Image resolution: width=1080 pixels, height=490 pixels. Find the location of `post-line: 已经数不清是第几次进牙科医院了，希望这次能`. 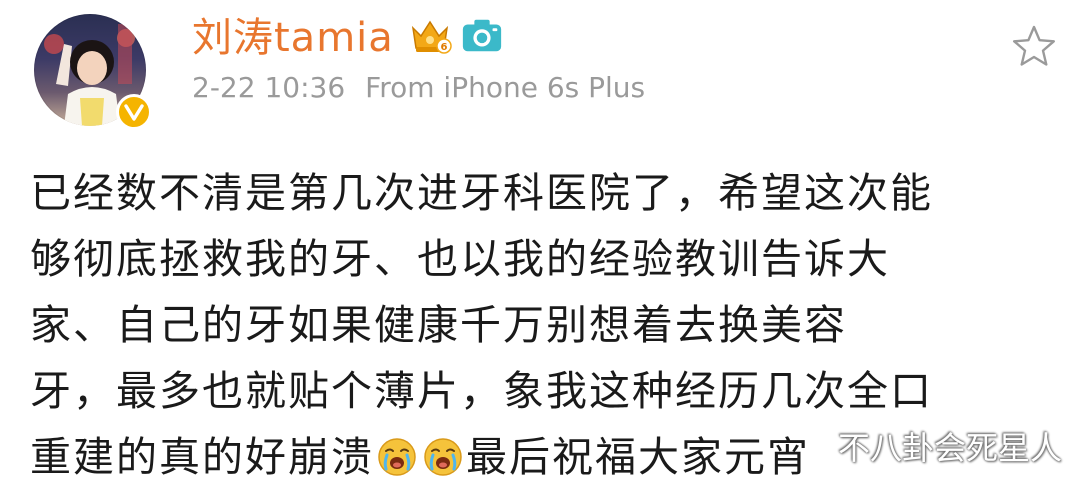

post-line: 已经数不清是第几次进牙科医院了，希望这次能 is located at coordinates (481, 193).